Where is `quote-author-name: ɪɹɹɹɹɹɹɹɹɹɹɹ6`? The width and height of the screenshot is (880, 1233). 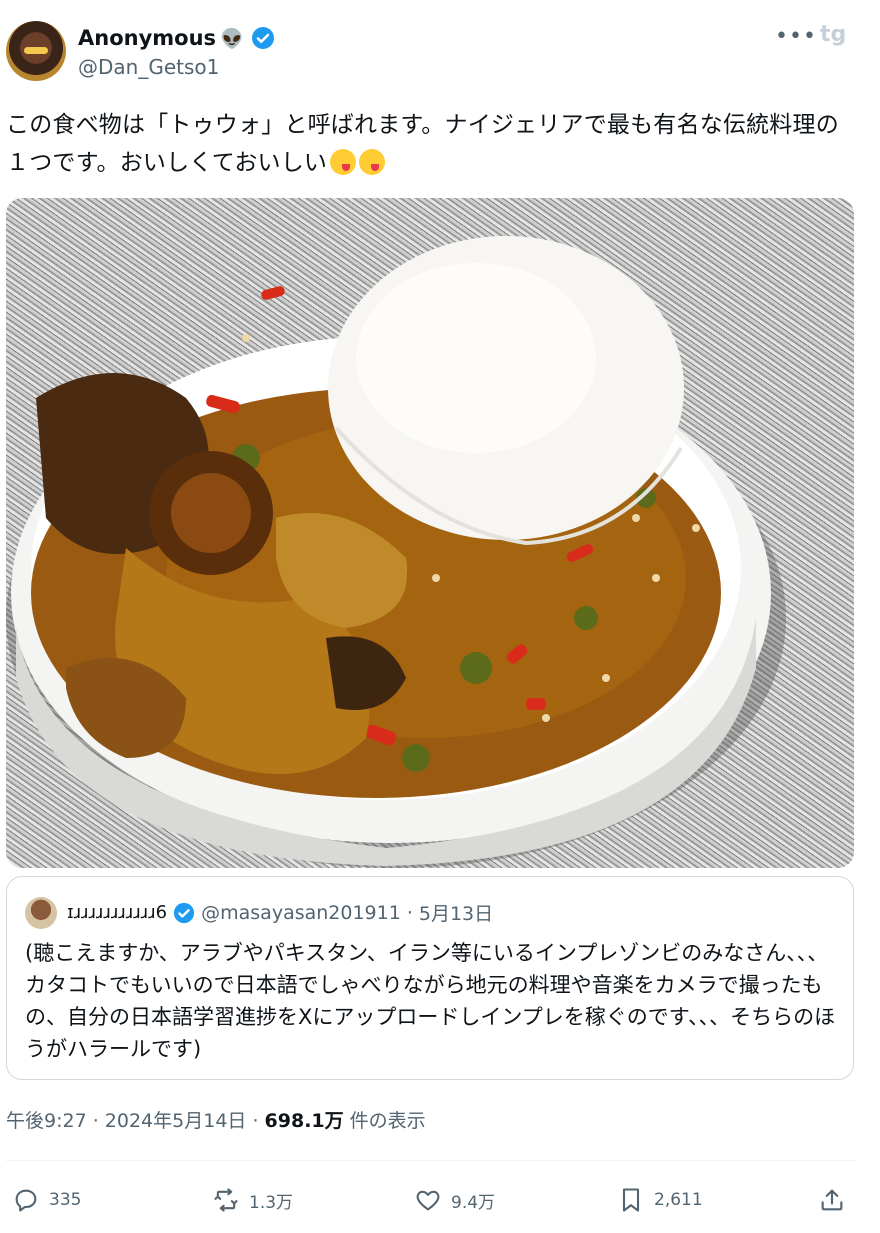
quote-author-name: ɪɹɹɹɹɹɹɹɹɹɹɹ6 is located at coordinates (117, 912).